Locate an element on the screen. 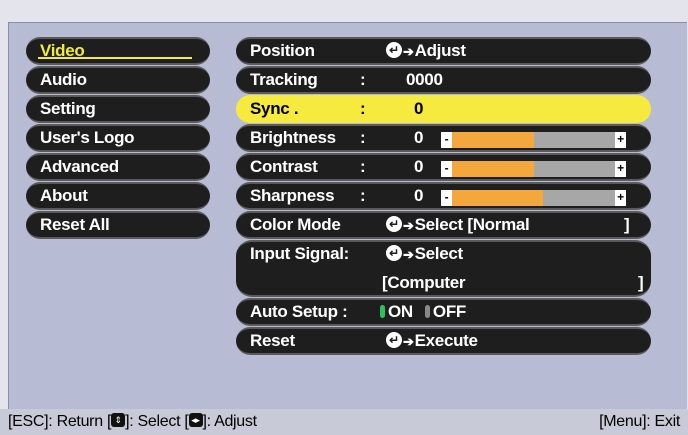 This screenshot has width=688, height=435. action-label: Execute is located at coordinates (446, 340).